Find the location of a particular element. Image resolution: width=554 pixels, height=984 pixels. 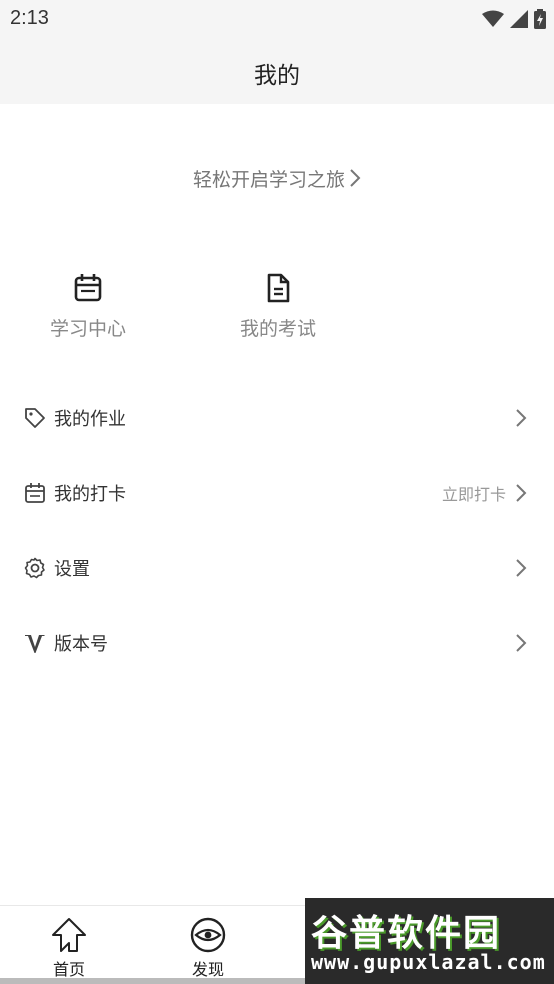

title-bar: 我的 is located at coordinates (277, 71).